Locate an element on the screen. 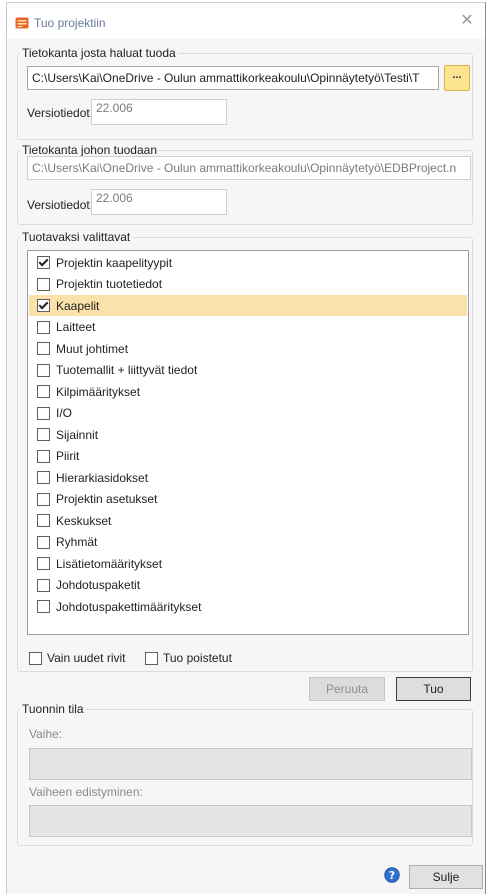  list-item: Johdotuspakettimääritykset is located at coordinates (248, 606).